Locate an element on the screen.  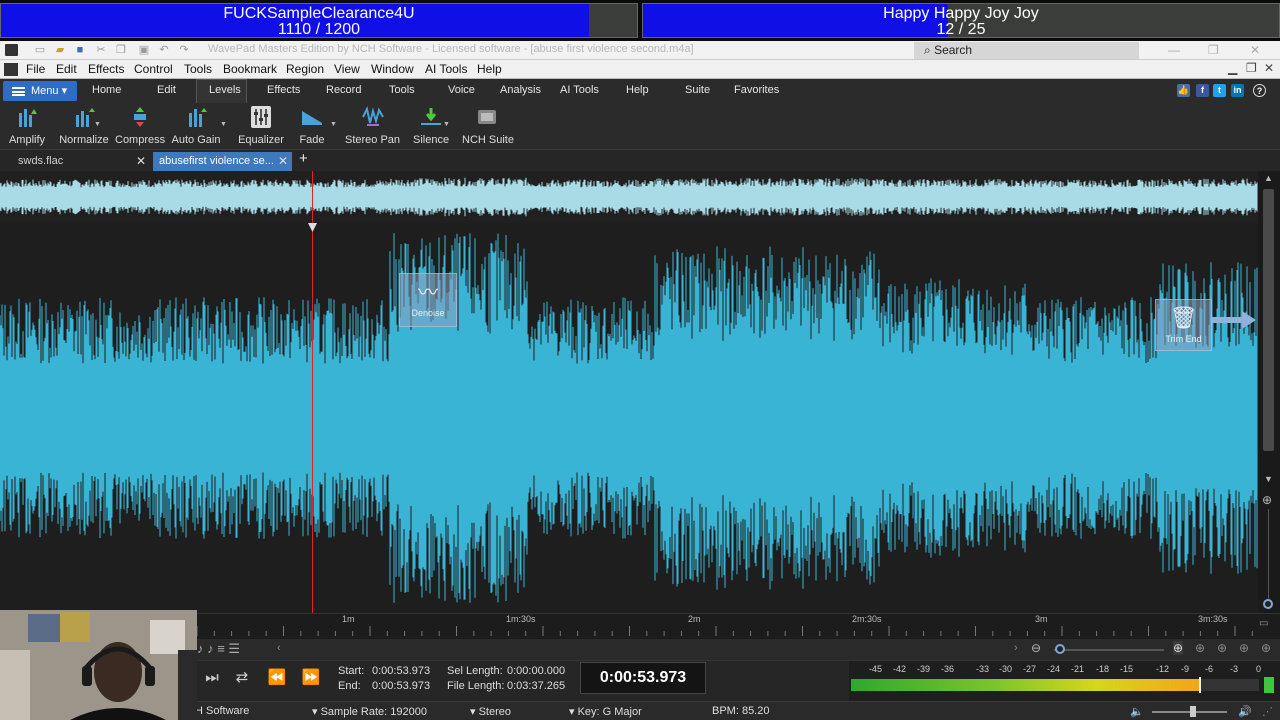
scroll-left-icon: ‹ is located at coordinates (279, 648).